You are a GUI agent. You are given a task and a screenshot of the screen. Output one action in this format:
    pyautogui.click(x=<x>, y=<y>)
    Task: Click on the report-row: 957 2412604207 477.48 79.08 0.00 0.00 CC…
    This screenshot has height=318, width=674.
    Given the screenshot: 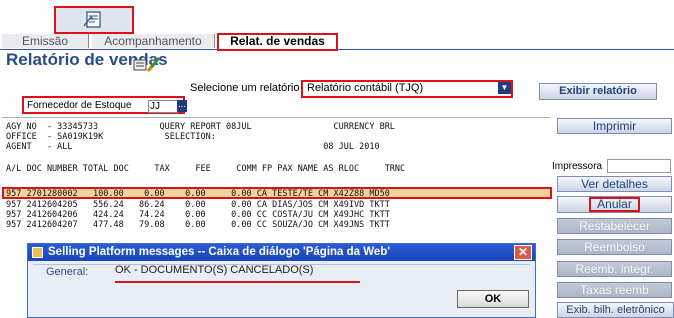 What is the action you would take?
    pyautogui.click(x=198, y=225)
    